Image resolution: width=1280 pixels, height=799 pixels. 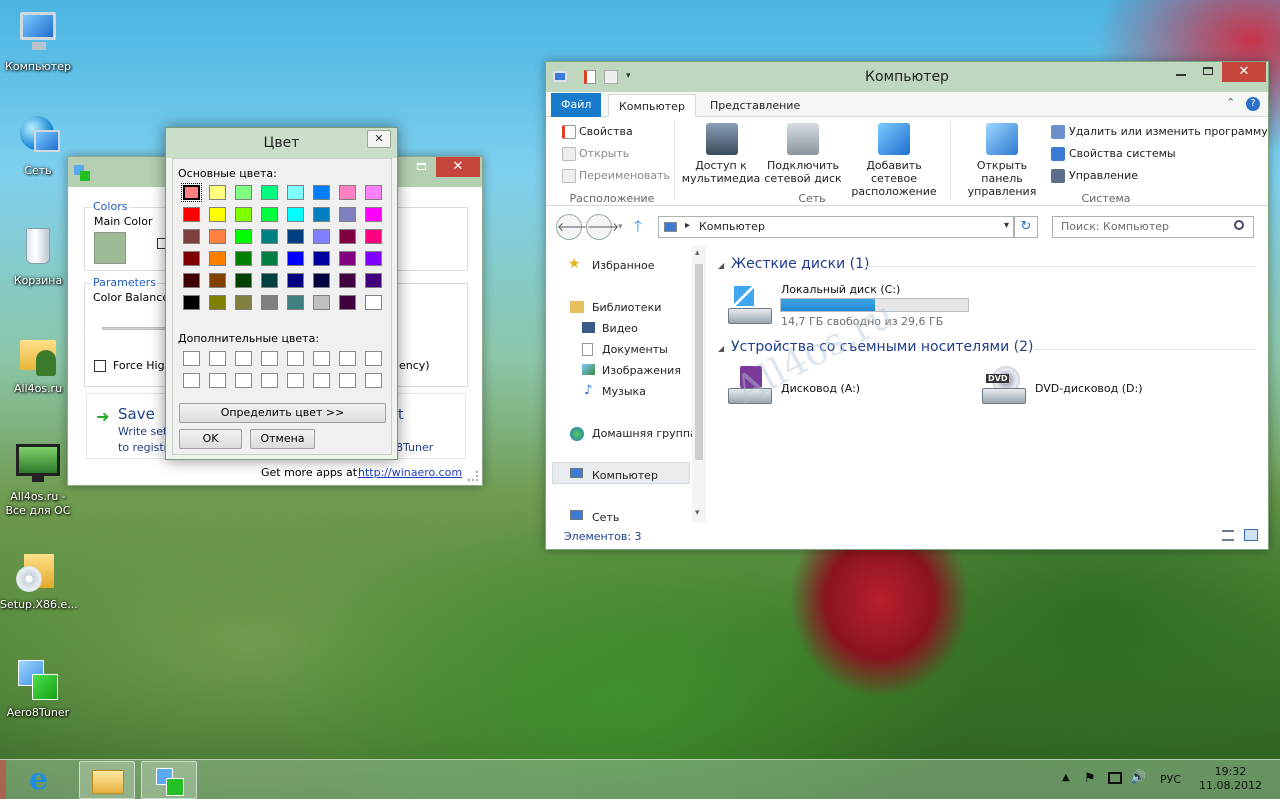 What do you see at coordinates (1251, 535) in the screenshot?
I see `large-icons-view-icon` at bounding box center [1251, 535].